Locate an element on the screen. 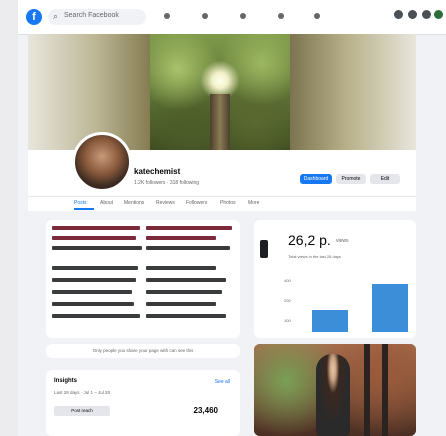 Image resolution: width=446 pixels, height=436 pixels. tab-photos: Photos is located at coordinates (228, 203).